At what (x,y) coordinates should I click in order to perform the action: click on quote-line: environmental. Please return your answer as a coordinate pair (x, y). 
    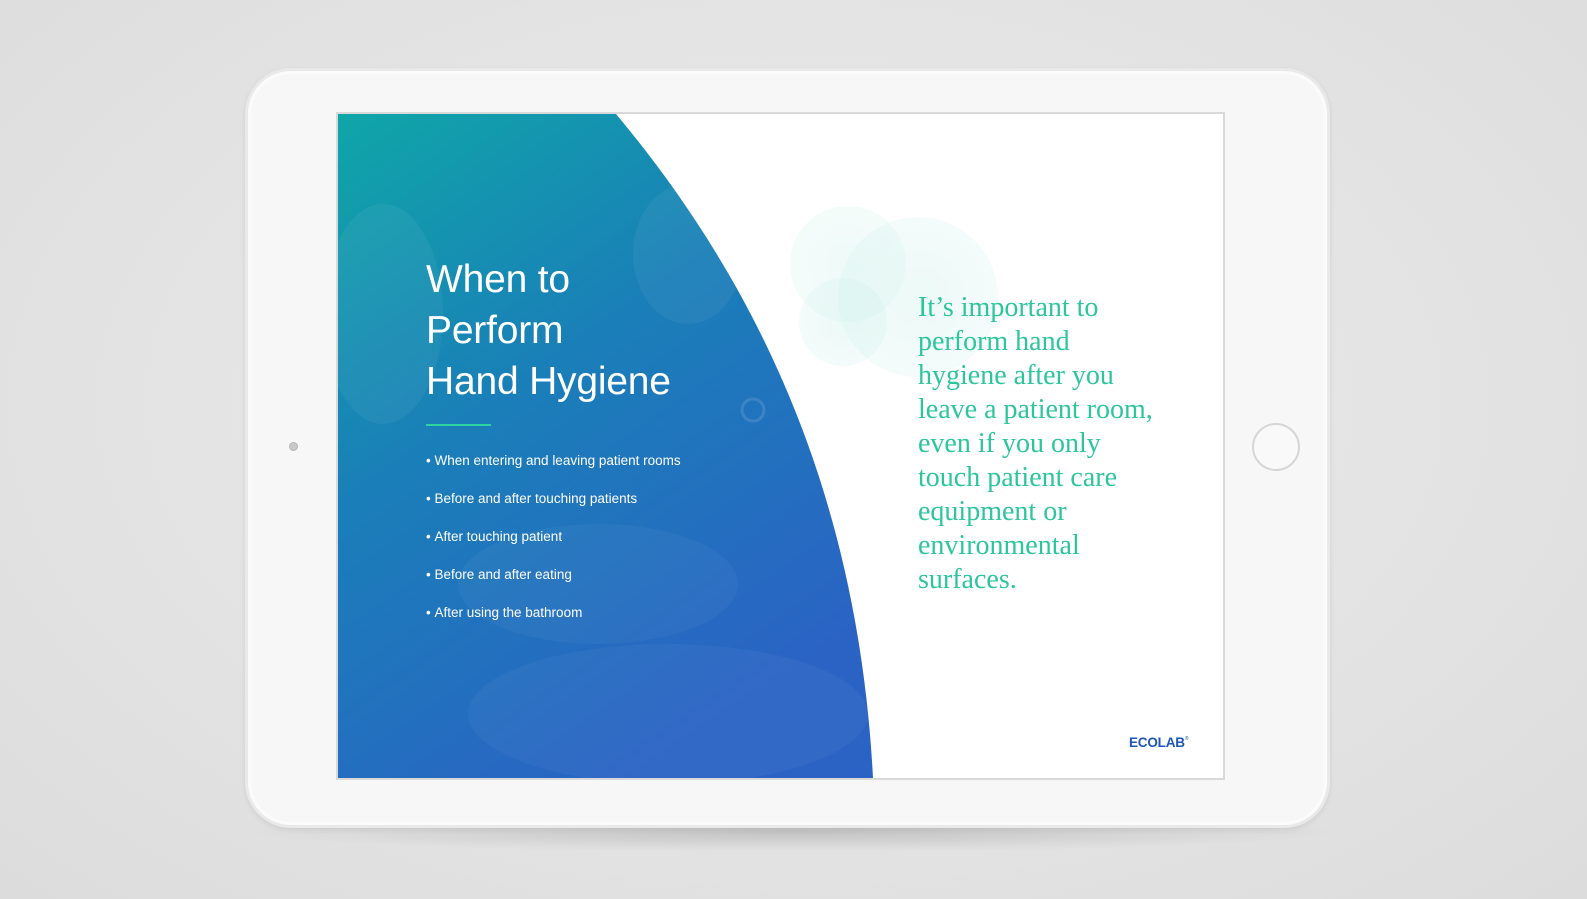
    Looking at the image, I should click on (999, 545).